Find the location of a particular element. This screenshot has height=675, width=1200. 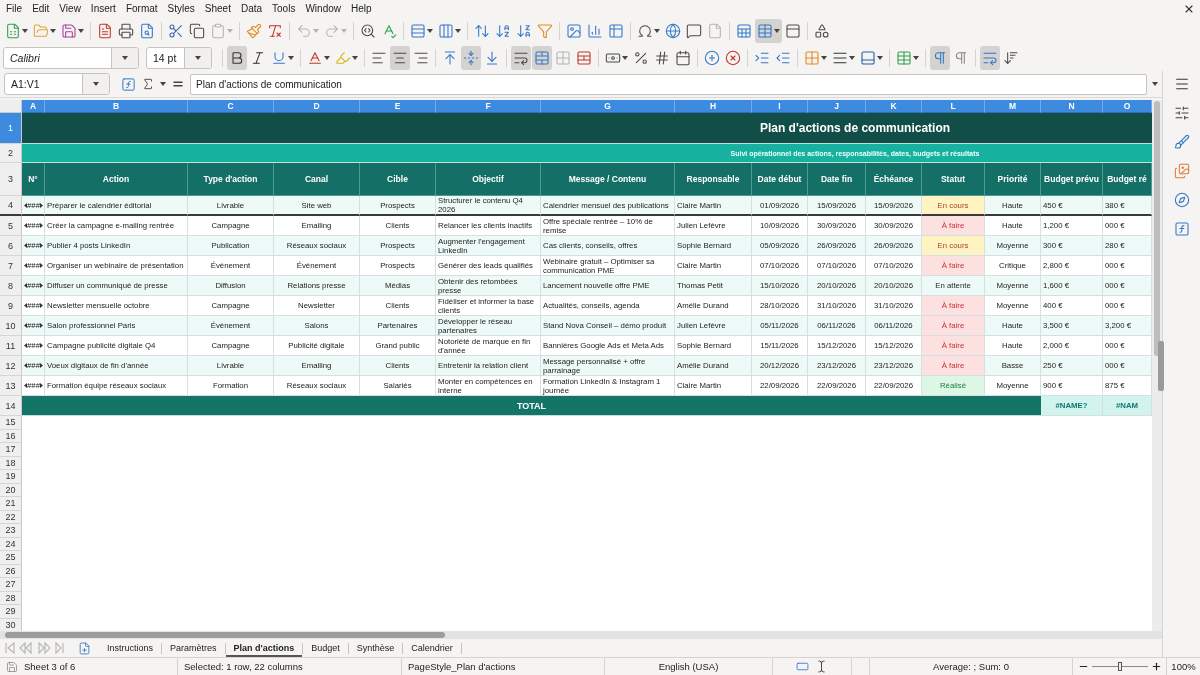

menu-item: Edit is located at coordinates (41, 8).